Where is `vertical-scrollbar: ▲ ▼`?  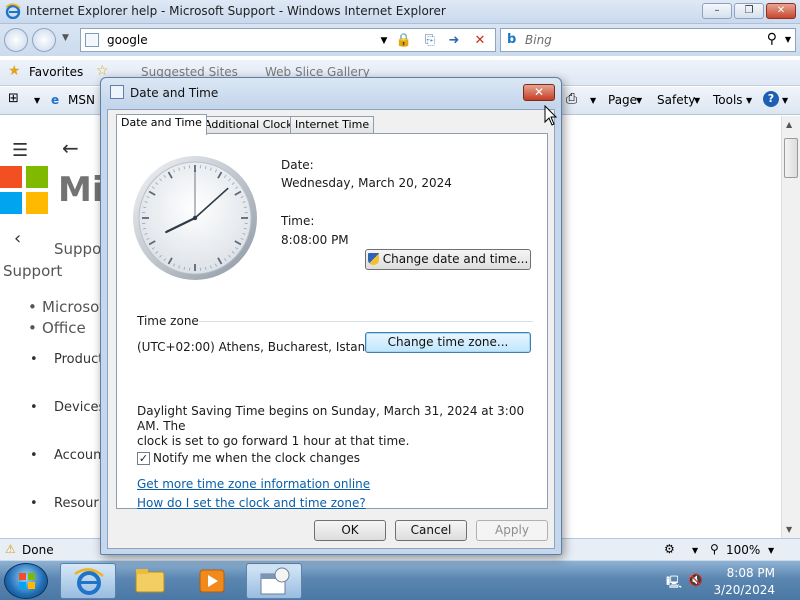
vertical-scrollbar: ▲ ▼ is located at coordinates (790, 327).